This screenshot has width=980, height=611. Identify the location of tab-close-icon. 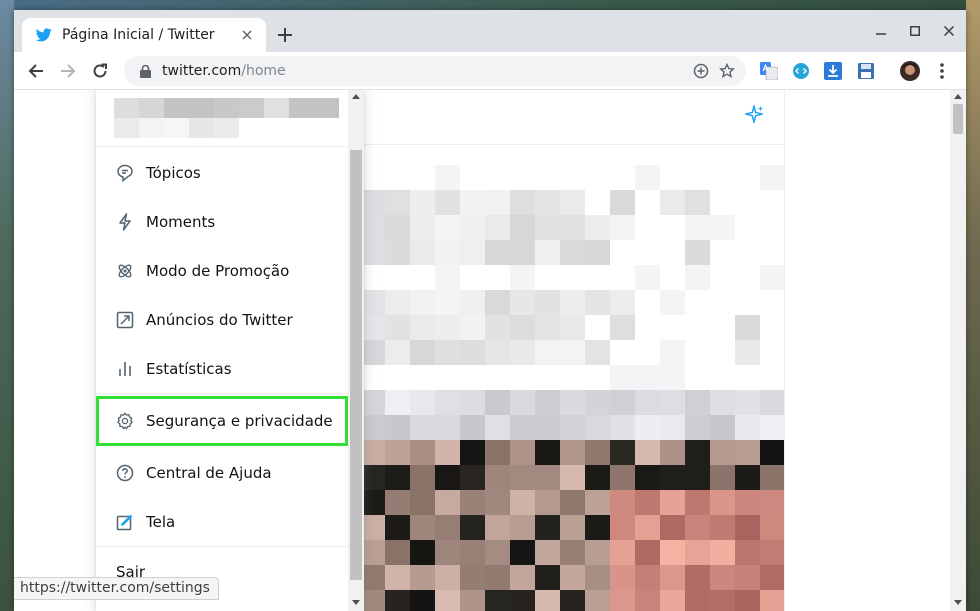
(247, 35).